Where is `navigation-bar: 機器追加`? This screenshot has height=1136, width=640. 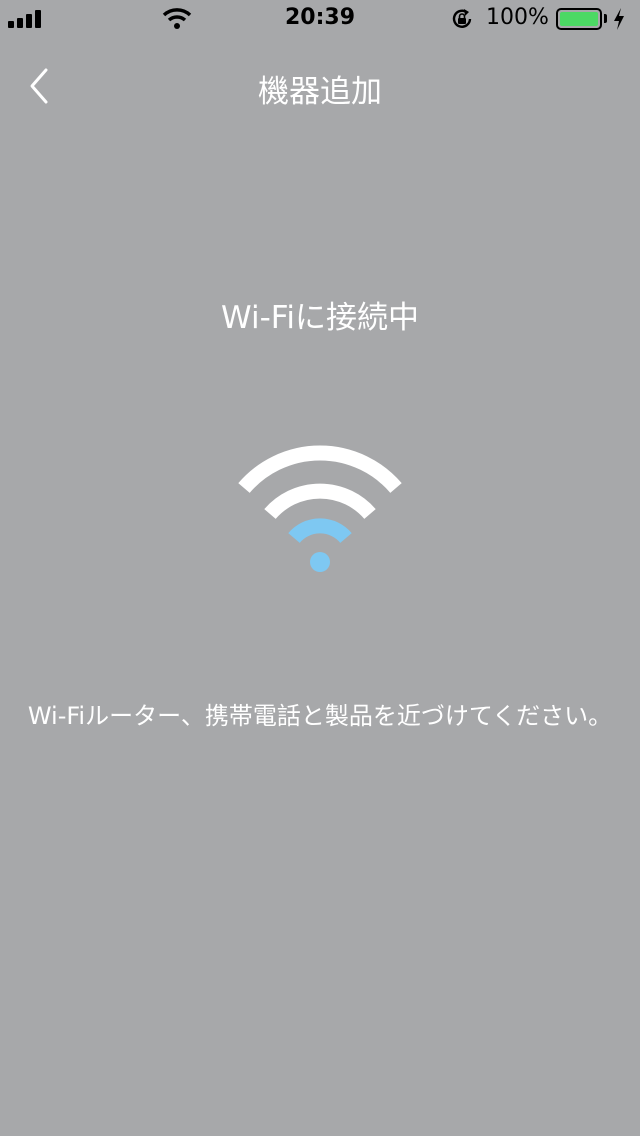 navigation-bar: 機器追加 is located at coordinates (320, 85).